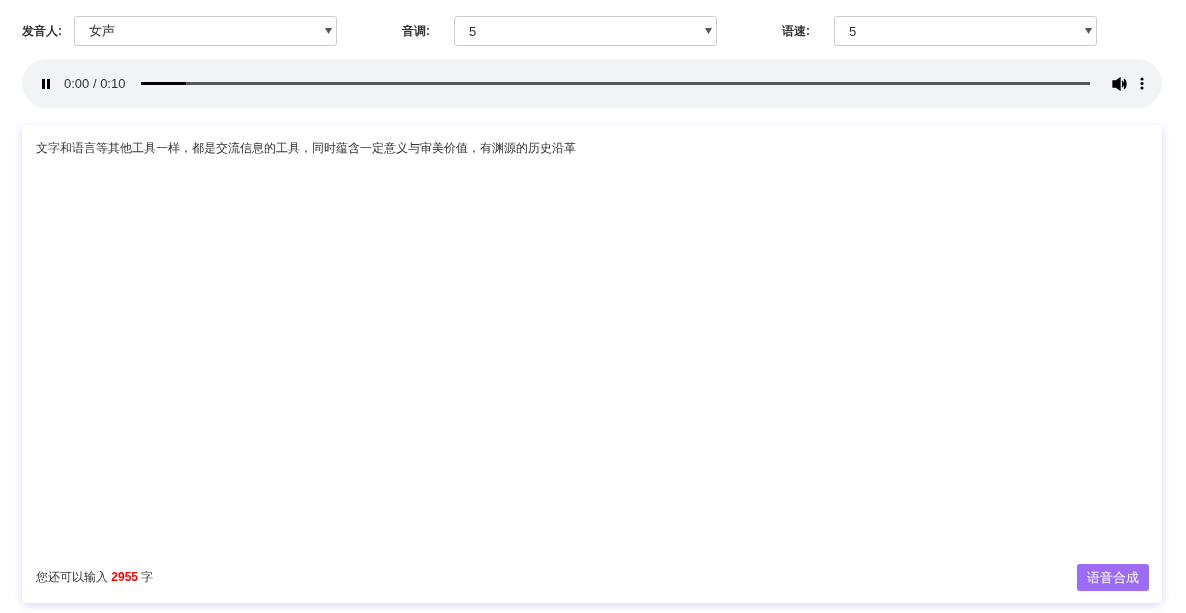  What do you see at coordinates (1142, 83) in the screenshot?
I see `more-icon` at bounding box center [1142, 83].